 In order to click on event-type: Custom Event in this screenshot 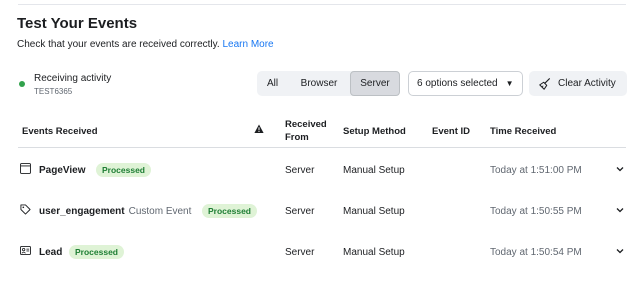, I will do `click(160, 211)`.